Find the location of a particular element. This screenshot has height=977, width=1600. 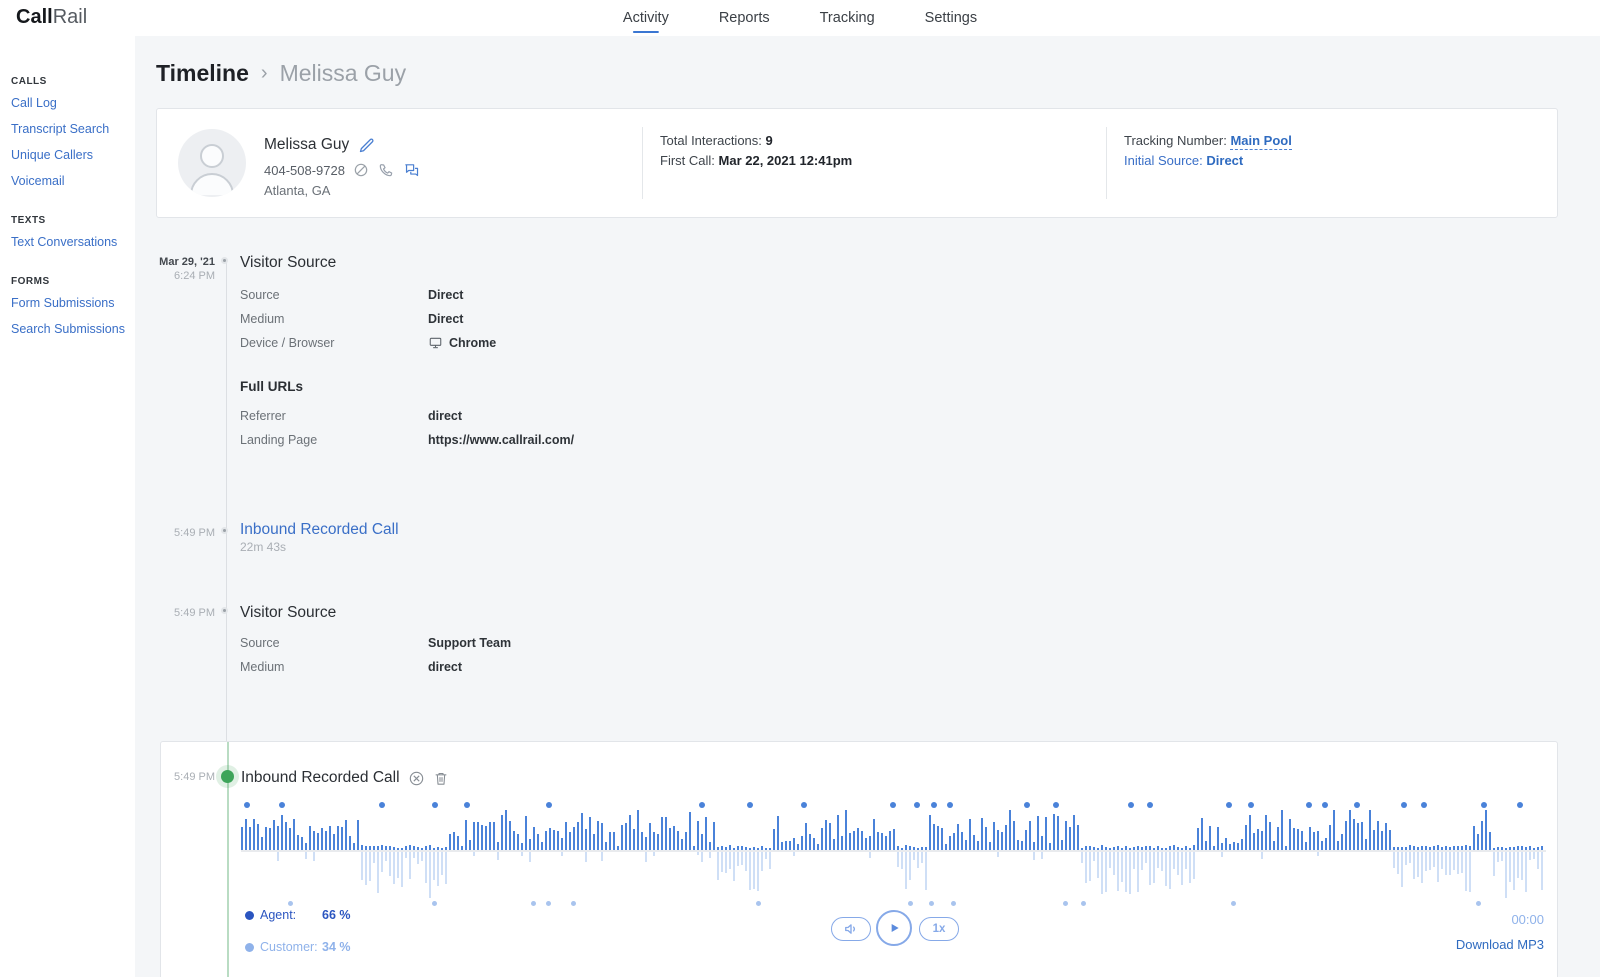

initial-source-value: Direct is located at coordinates (1225, 160).